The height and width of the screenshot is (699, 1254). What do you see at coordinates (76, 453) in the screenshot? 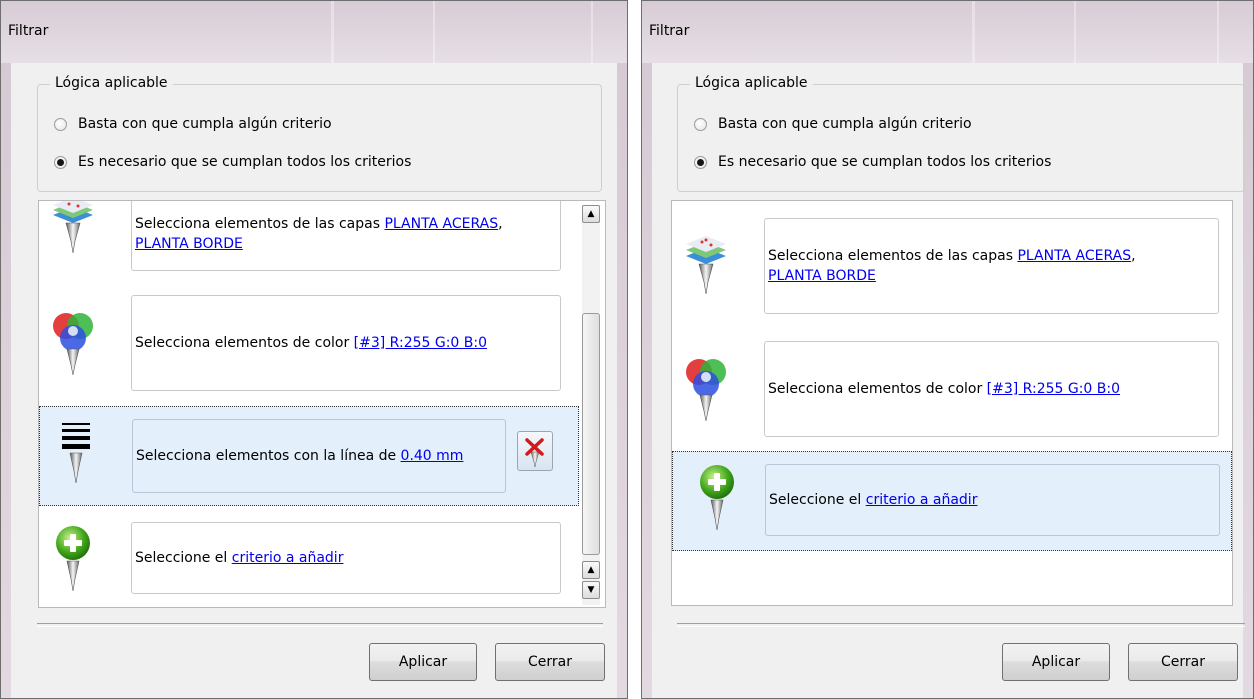
I see `line-width-filter-icon` at bounding box center [76, 453].